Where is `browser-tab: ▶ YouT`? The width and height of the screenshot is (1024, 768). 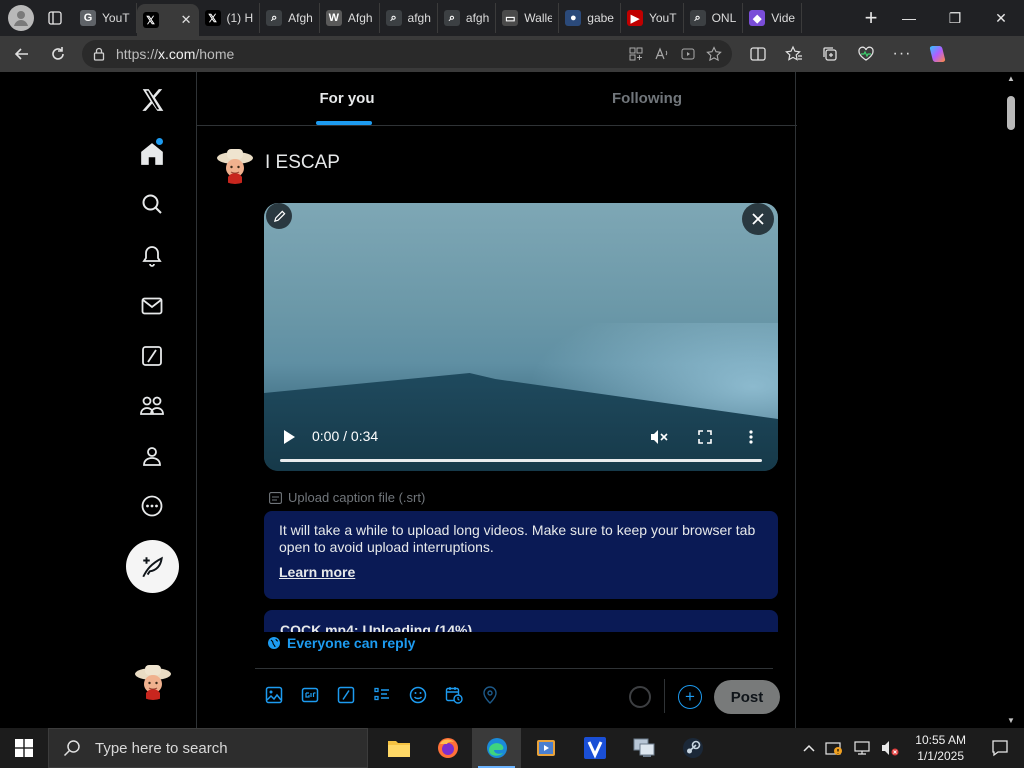 browser-tab: ▶ YouT is located at coordinates (652, 18).